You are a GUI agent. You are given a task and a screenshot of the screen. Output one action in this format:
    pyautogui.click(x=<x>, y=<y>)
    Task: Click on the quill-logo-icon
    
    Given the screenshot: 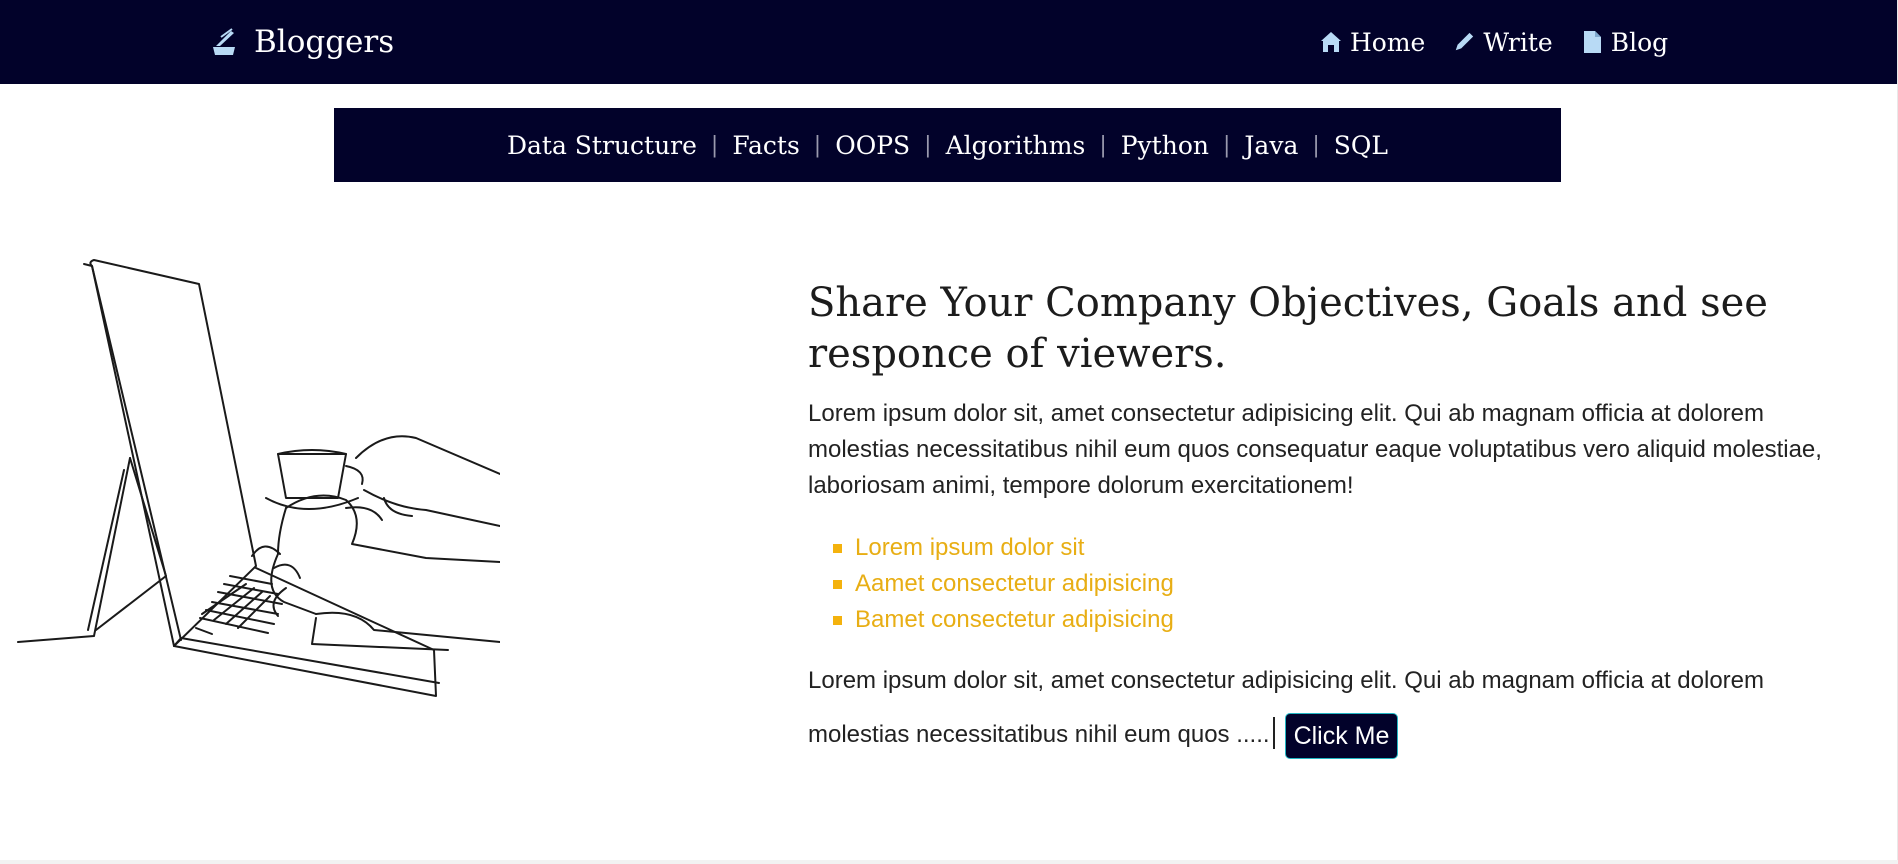 What is the action you would take?
    pyautogui.click(x=224, y=41)
    